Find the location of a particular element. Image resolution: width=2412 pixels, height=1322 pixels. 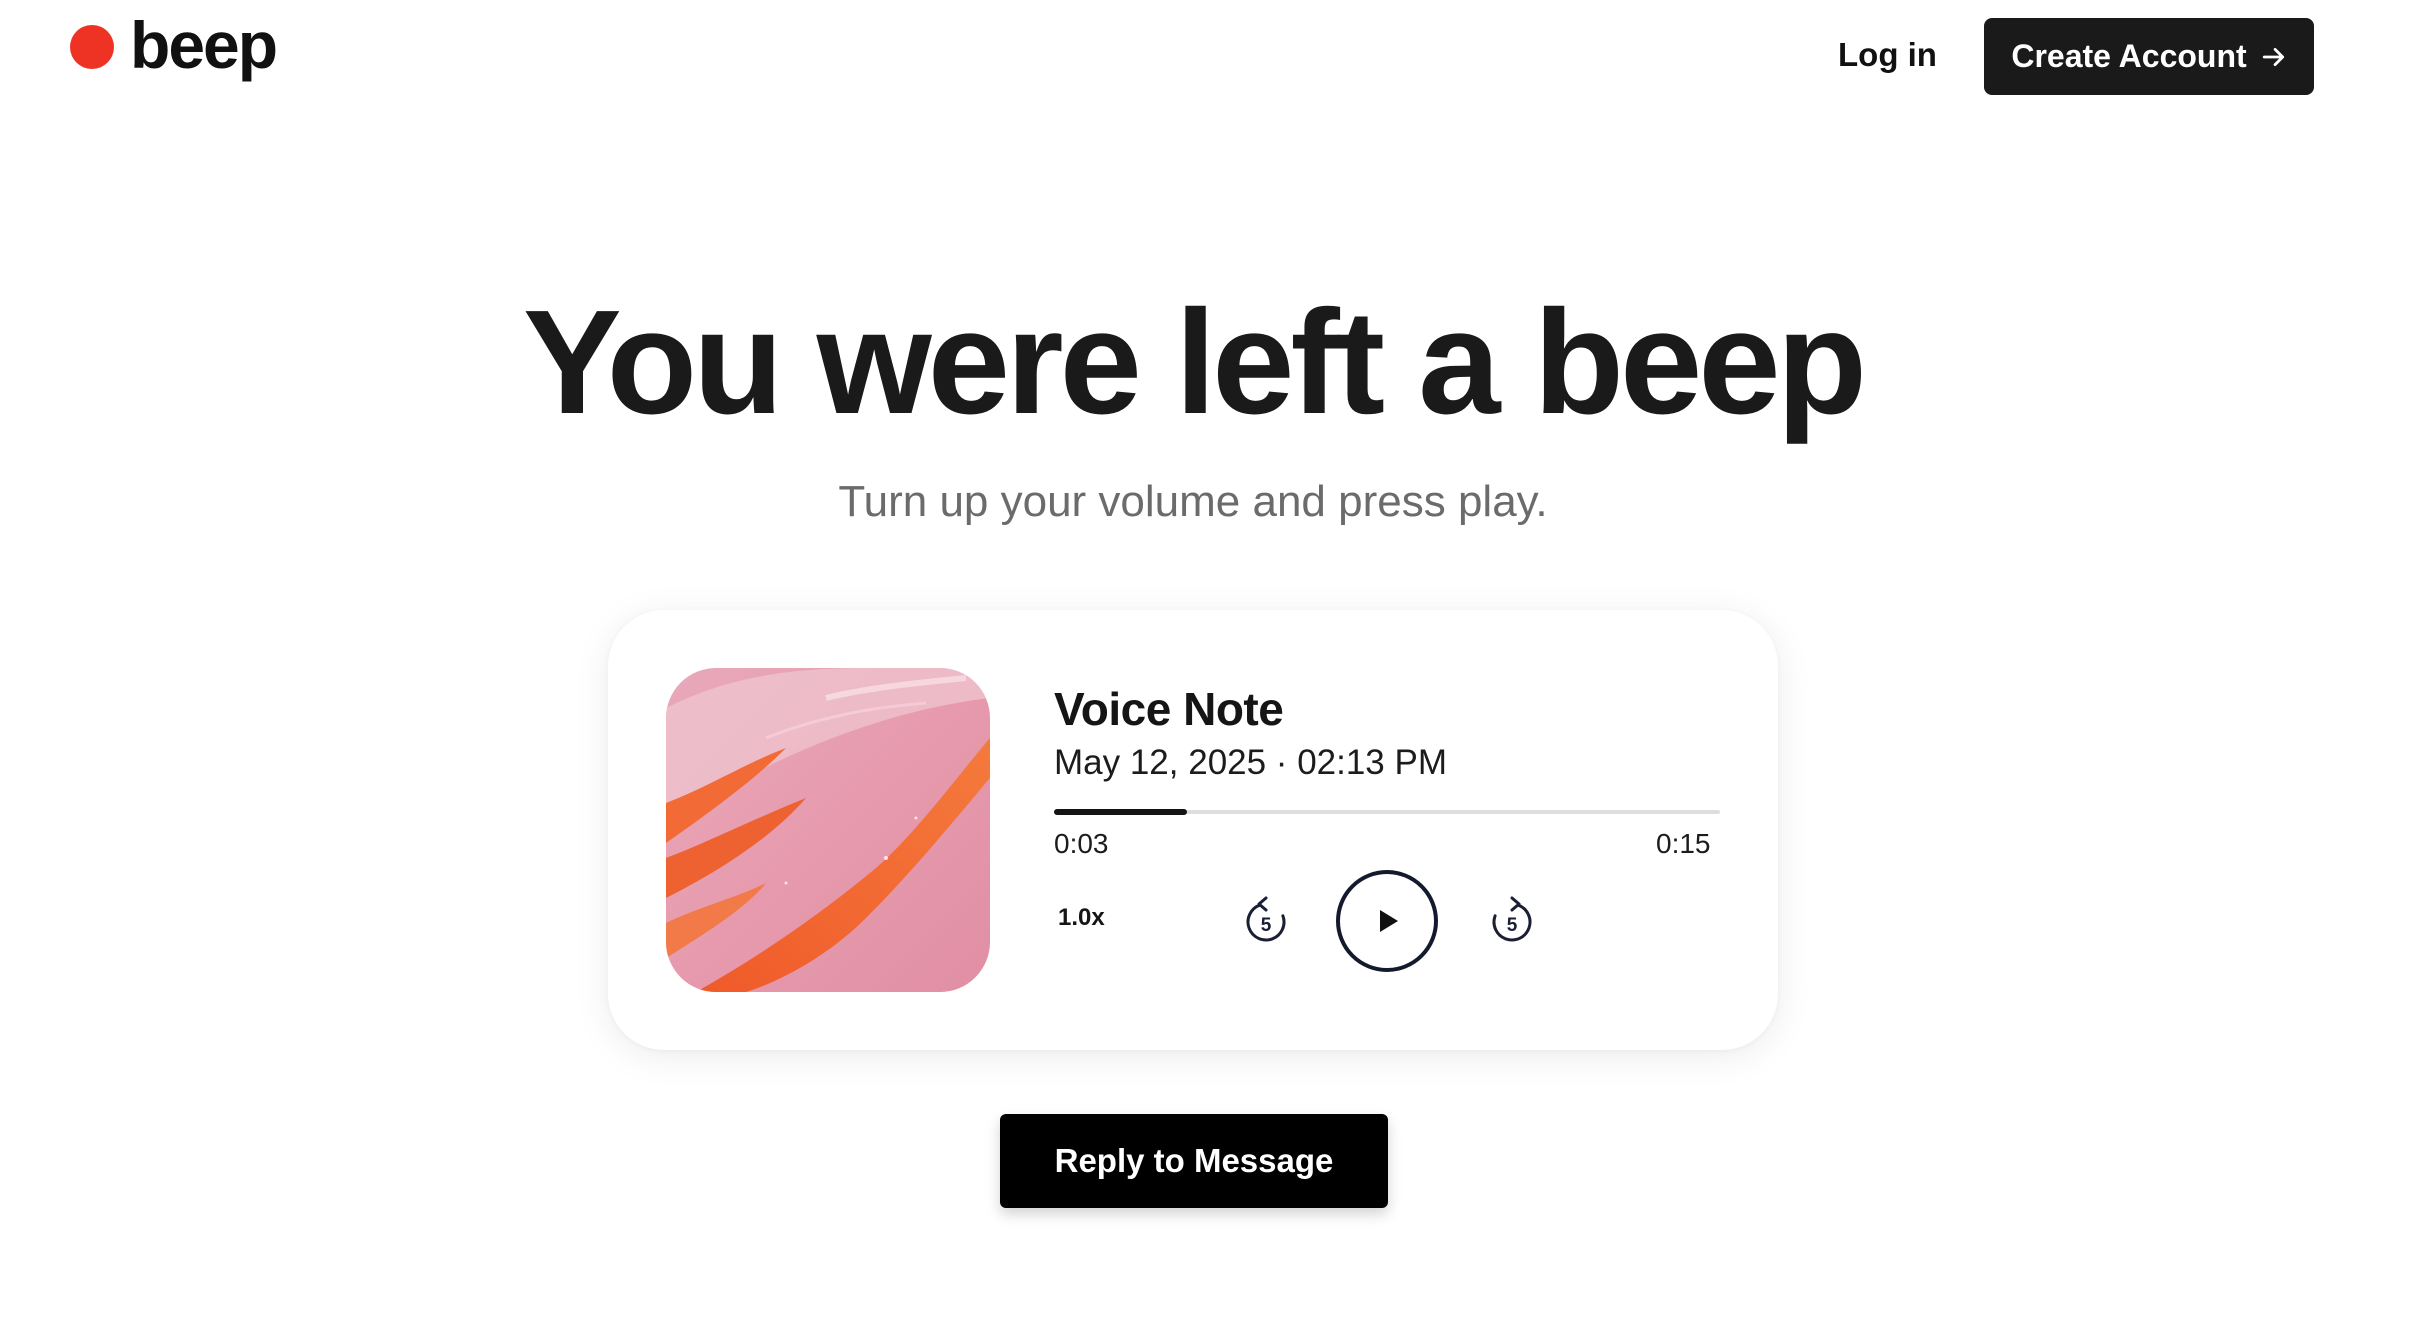

voice-note-title: Voice Note is located at coordinates (1169, 709).